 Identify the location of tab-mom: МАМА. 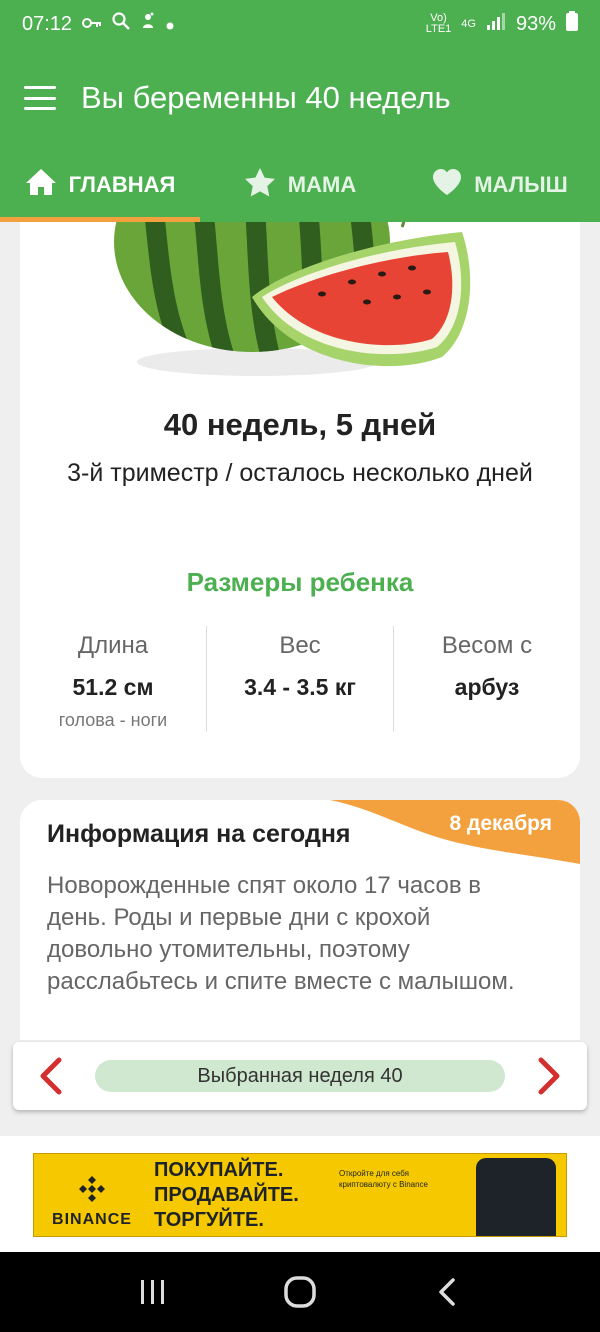
(300, 185).